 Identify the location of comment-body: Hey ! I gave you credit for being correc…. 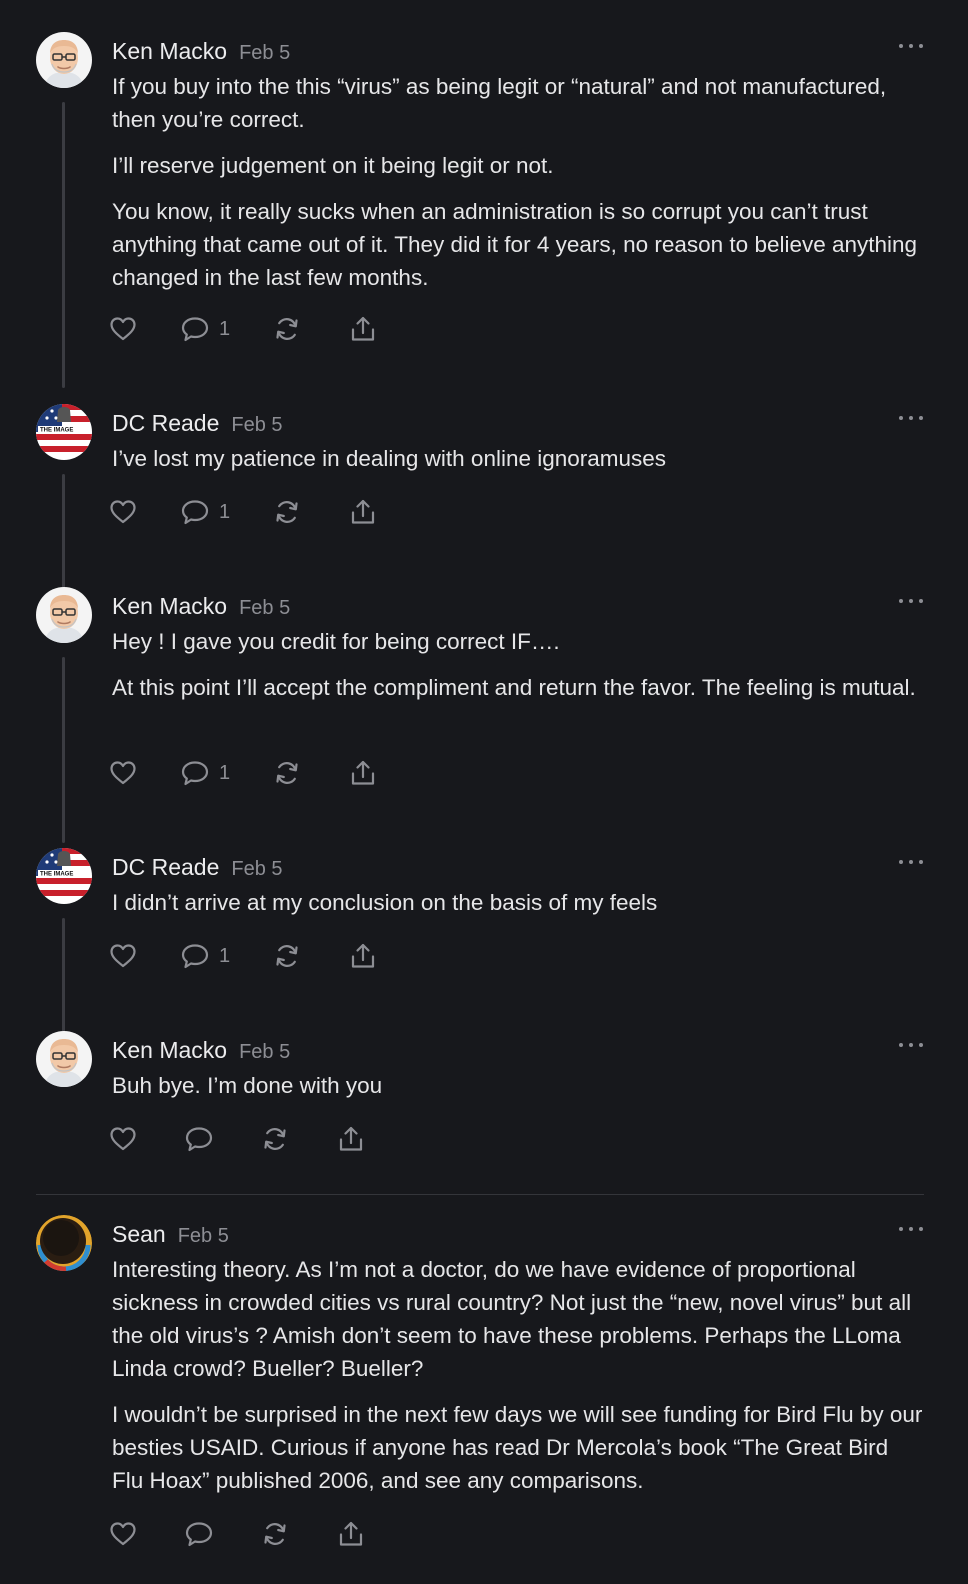
(518, 671).